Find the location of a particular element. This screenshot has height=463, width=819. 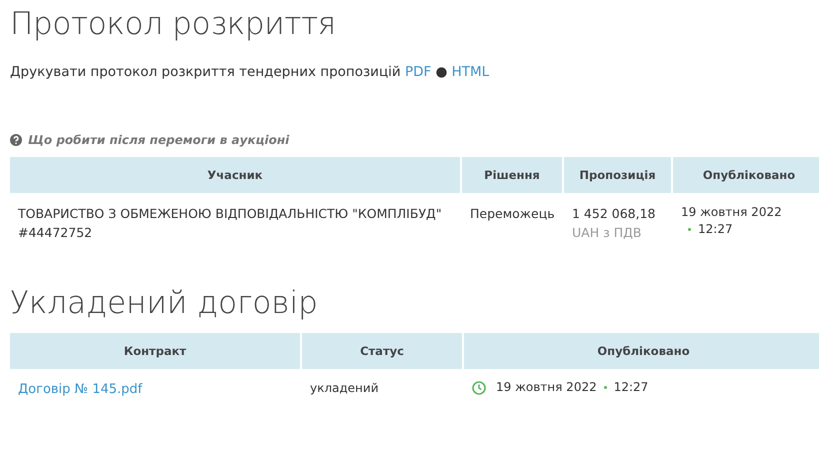

column-header: Статус is located at coordinates (382, 351).